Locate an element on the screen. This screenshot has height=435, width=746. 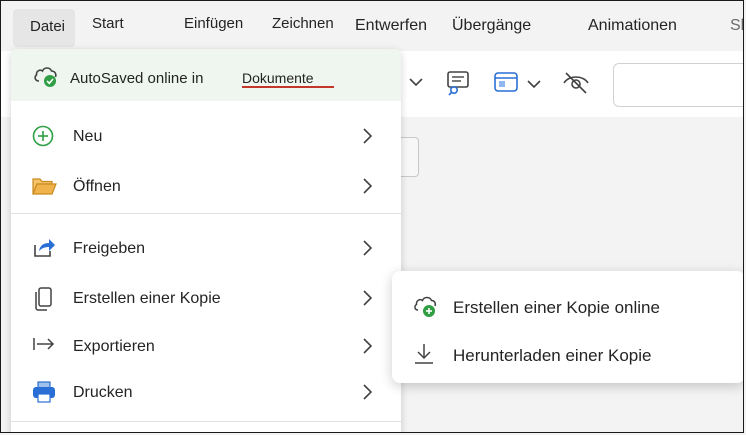
plus-circle-icon is located at coordinates (43, 136).